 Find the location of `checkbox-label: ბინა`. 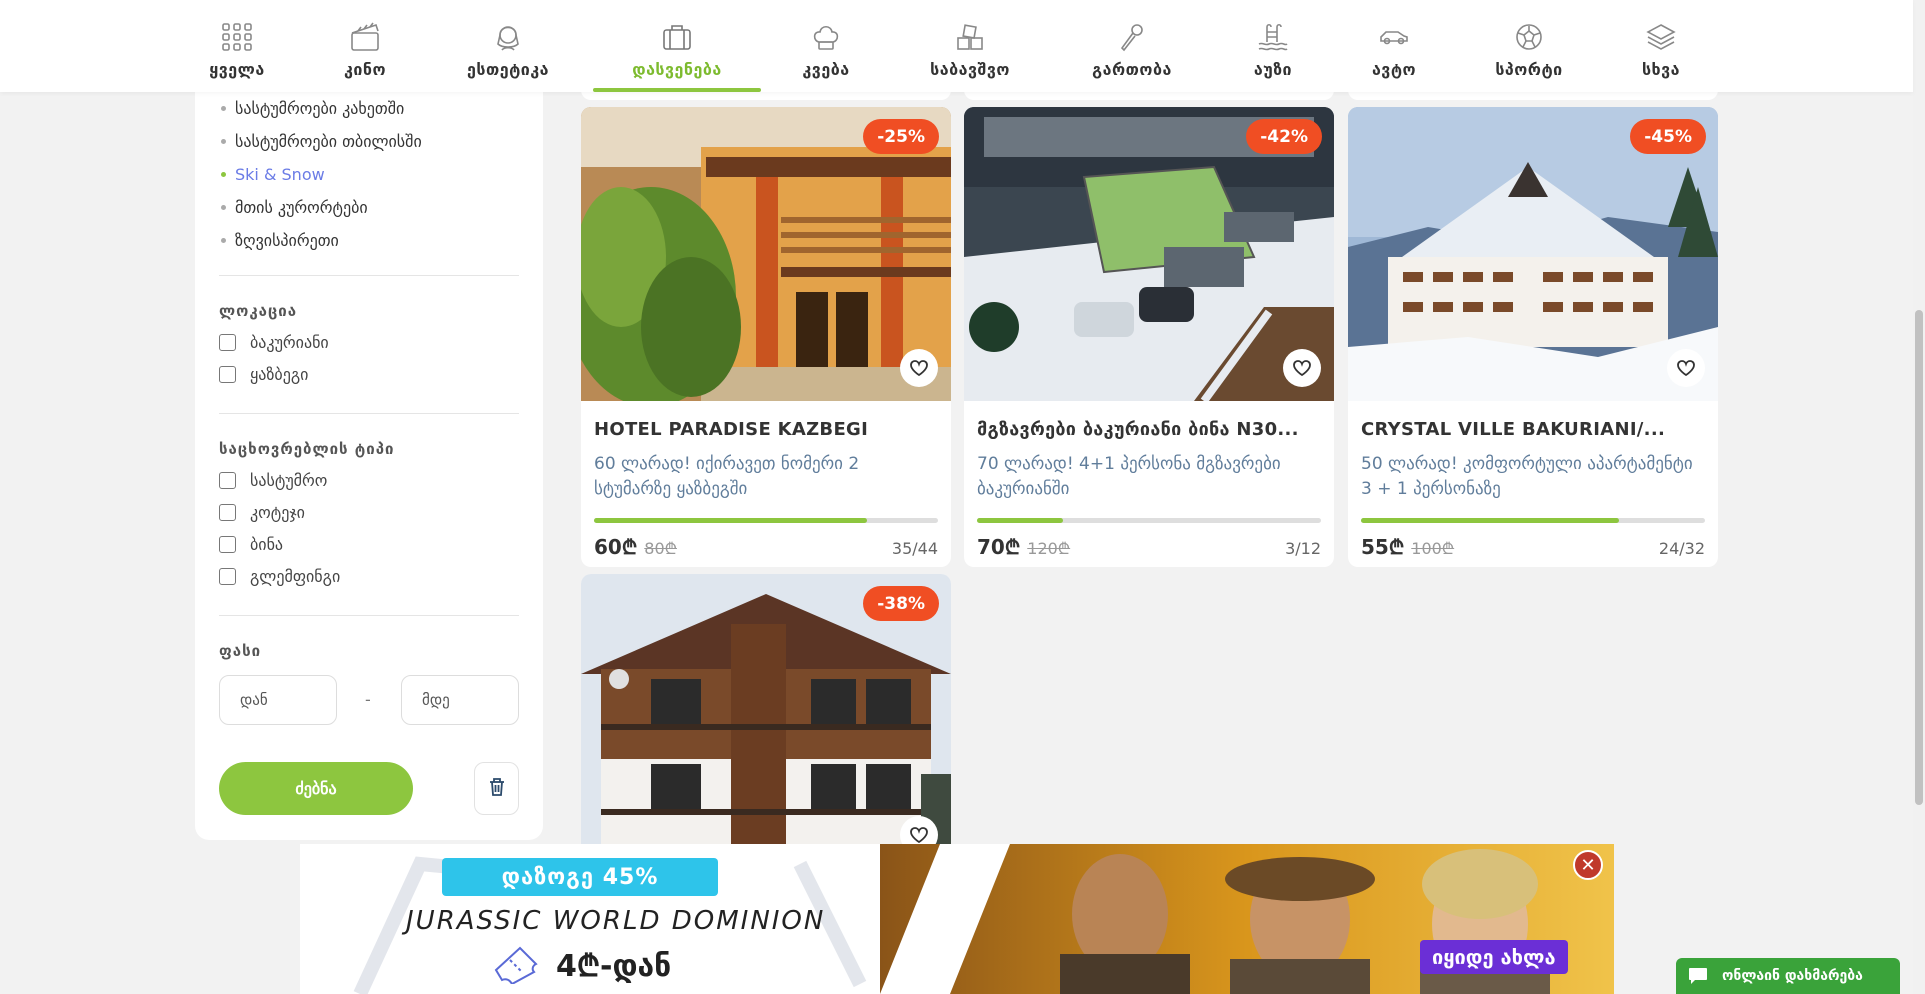

checkbox-label: ბინა is located at coordinates (267, 544).